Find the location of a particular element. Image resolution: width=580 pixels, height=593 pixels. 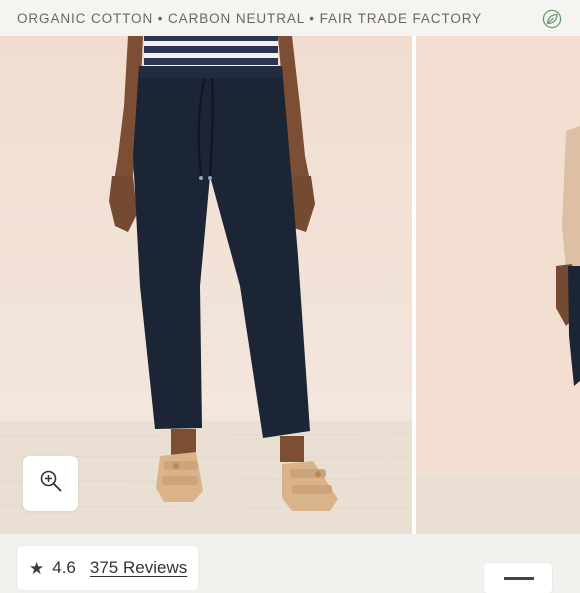

reviews-link: 375 Reviews is located at coordinates (138, 568).